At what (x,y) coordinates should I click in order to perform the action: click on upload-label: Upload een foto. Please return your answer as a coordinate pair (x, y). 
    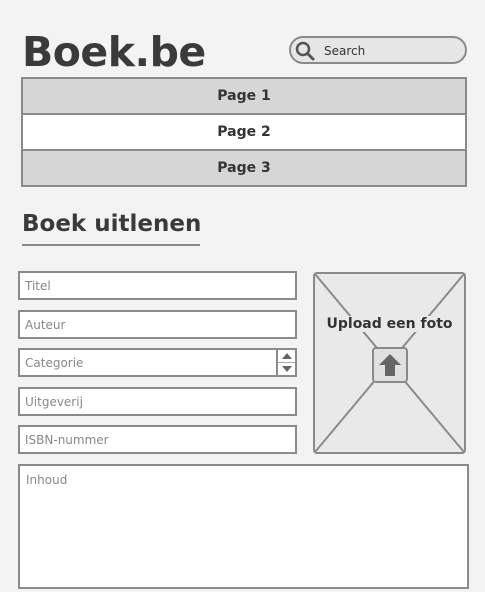
    Looking at the image, I should click on (389, 324).